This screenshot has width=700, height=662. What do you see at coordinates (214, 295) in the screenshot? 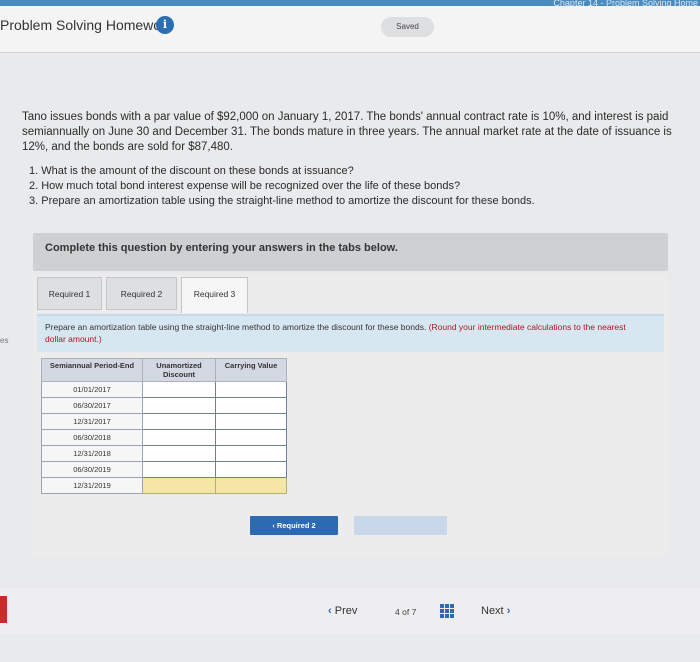
I see `tab-required-3: Required 3` at bounding box center [214, 295].